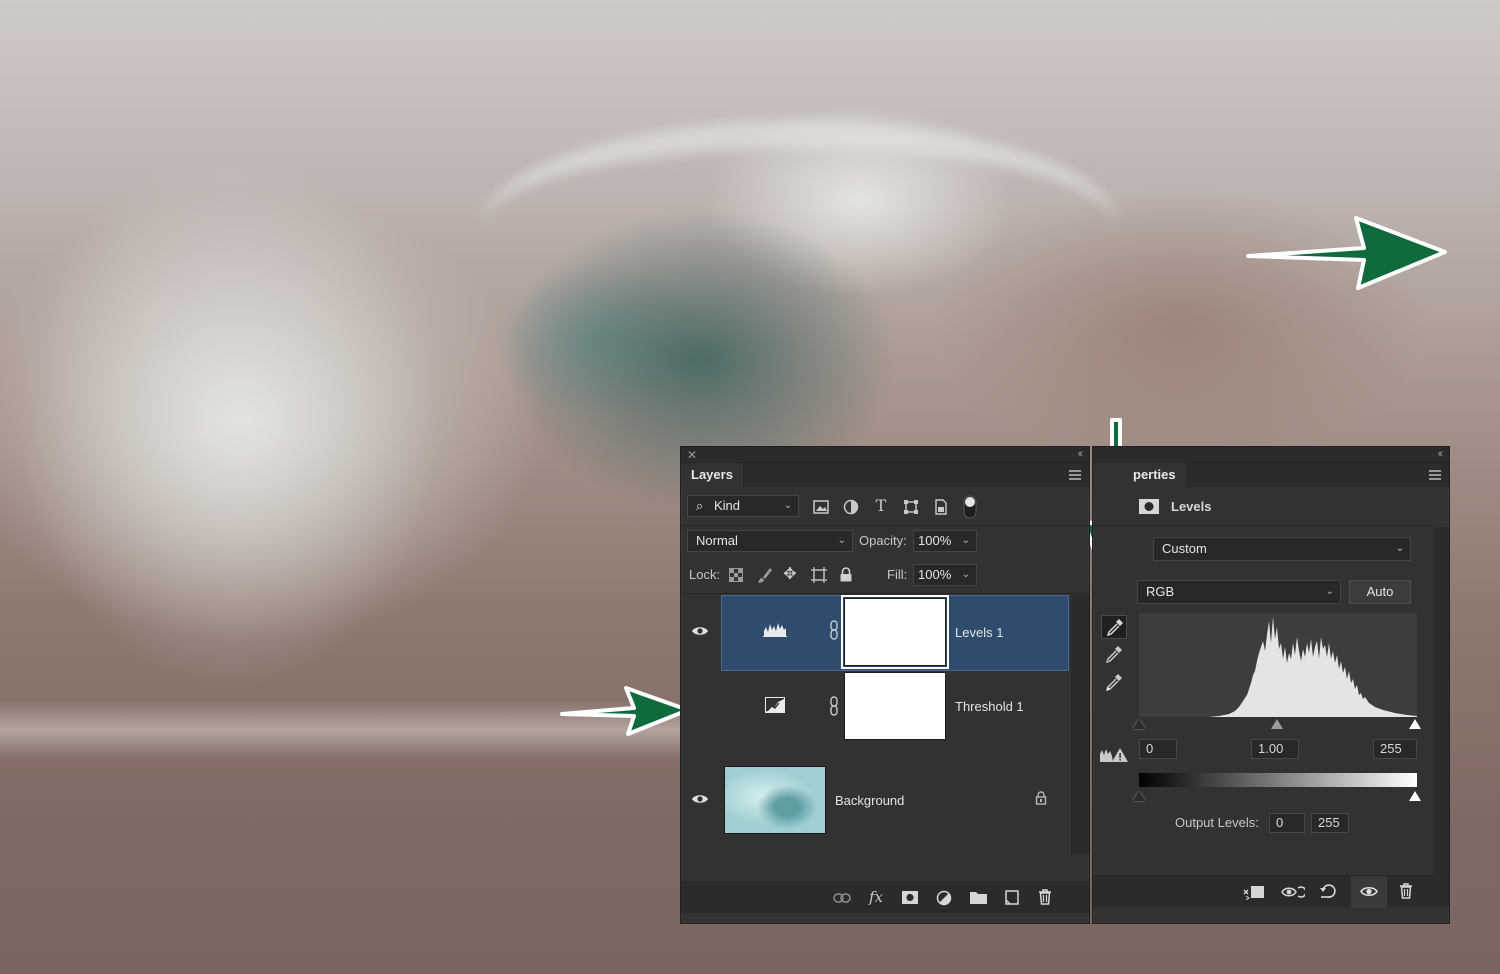 Image resolution: width=1500 pixels, height=974 pixels. I want to click on lock-position-icon: ✥, so click(790, 575).